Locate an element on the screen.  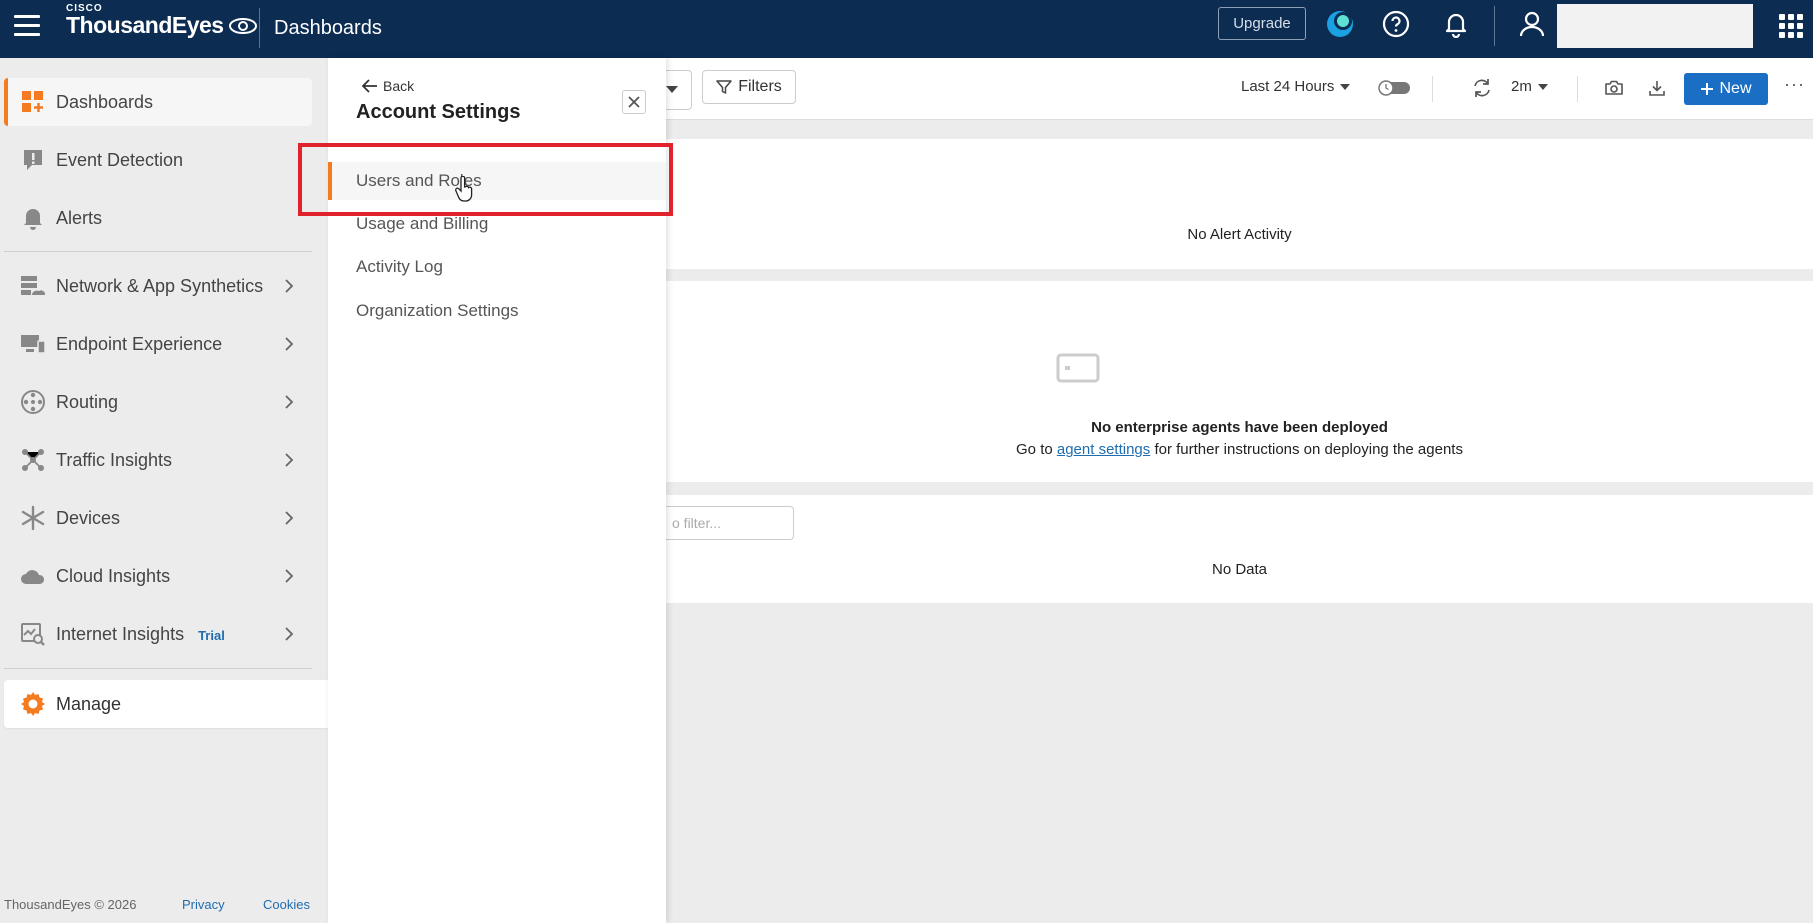
agent-settings-link: agent settings is located at coordinates (1103, 449).